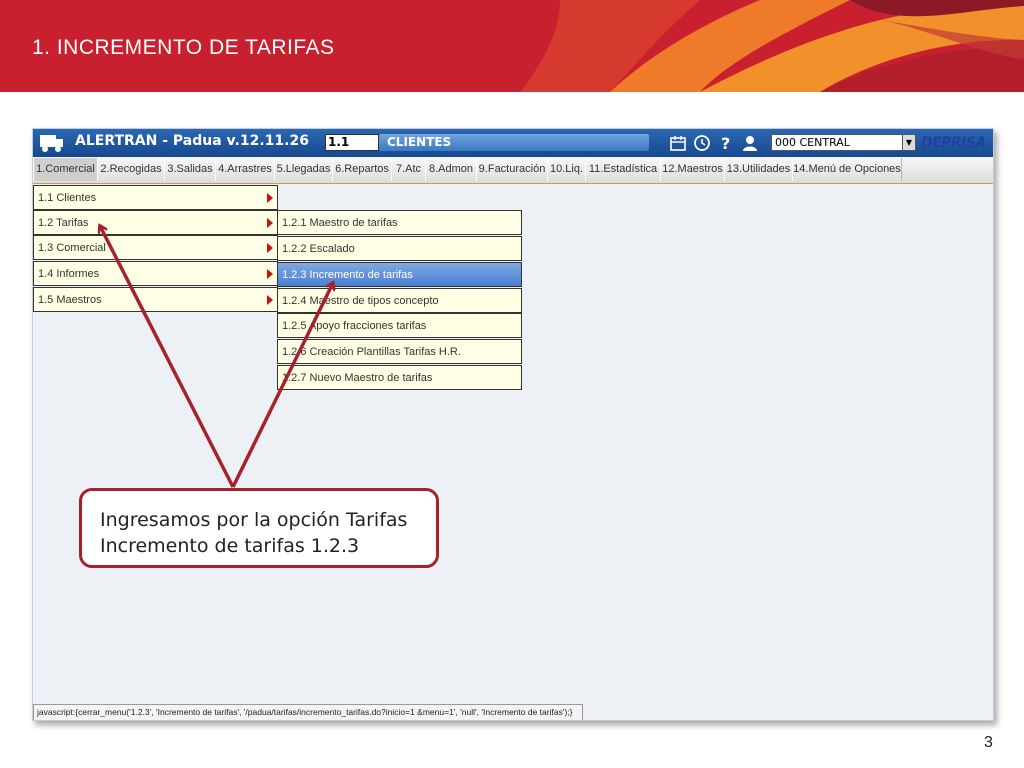 This screenshot has width=1024, height=768. Describe the element at coordinates (167, 357) in the screenshot. I see `arrow-to-tarifas` at that location.